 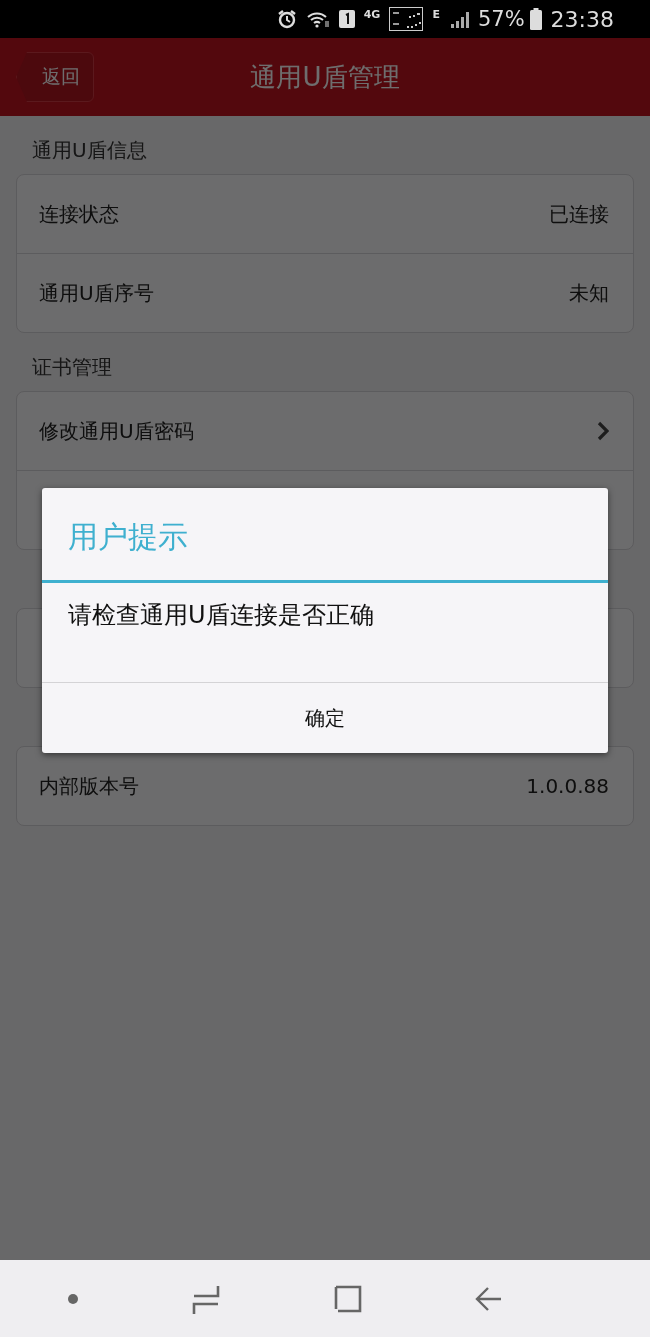 What do you see at coordinates (325, 535) in the screenshot?
I see `dialog-title: 用户提示` at bounding box center [325, 535].